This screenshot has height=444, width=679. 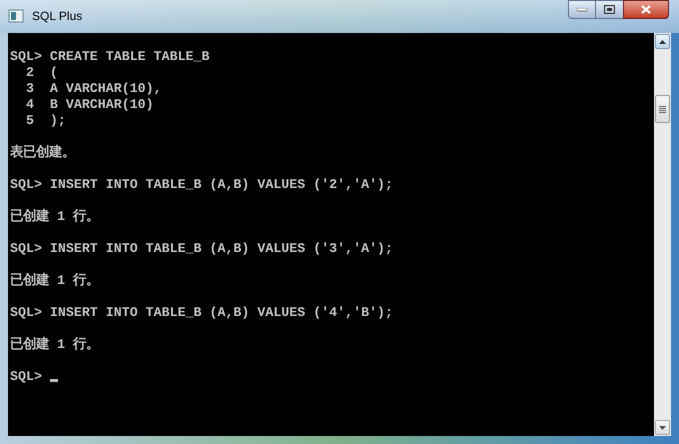 I want to click on console-line: 表已创建。, so click(x=42, y=153).